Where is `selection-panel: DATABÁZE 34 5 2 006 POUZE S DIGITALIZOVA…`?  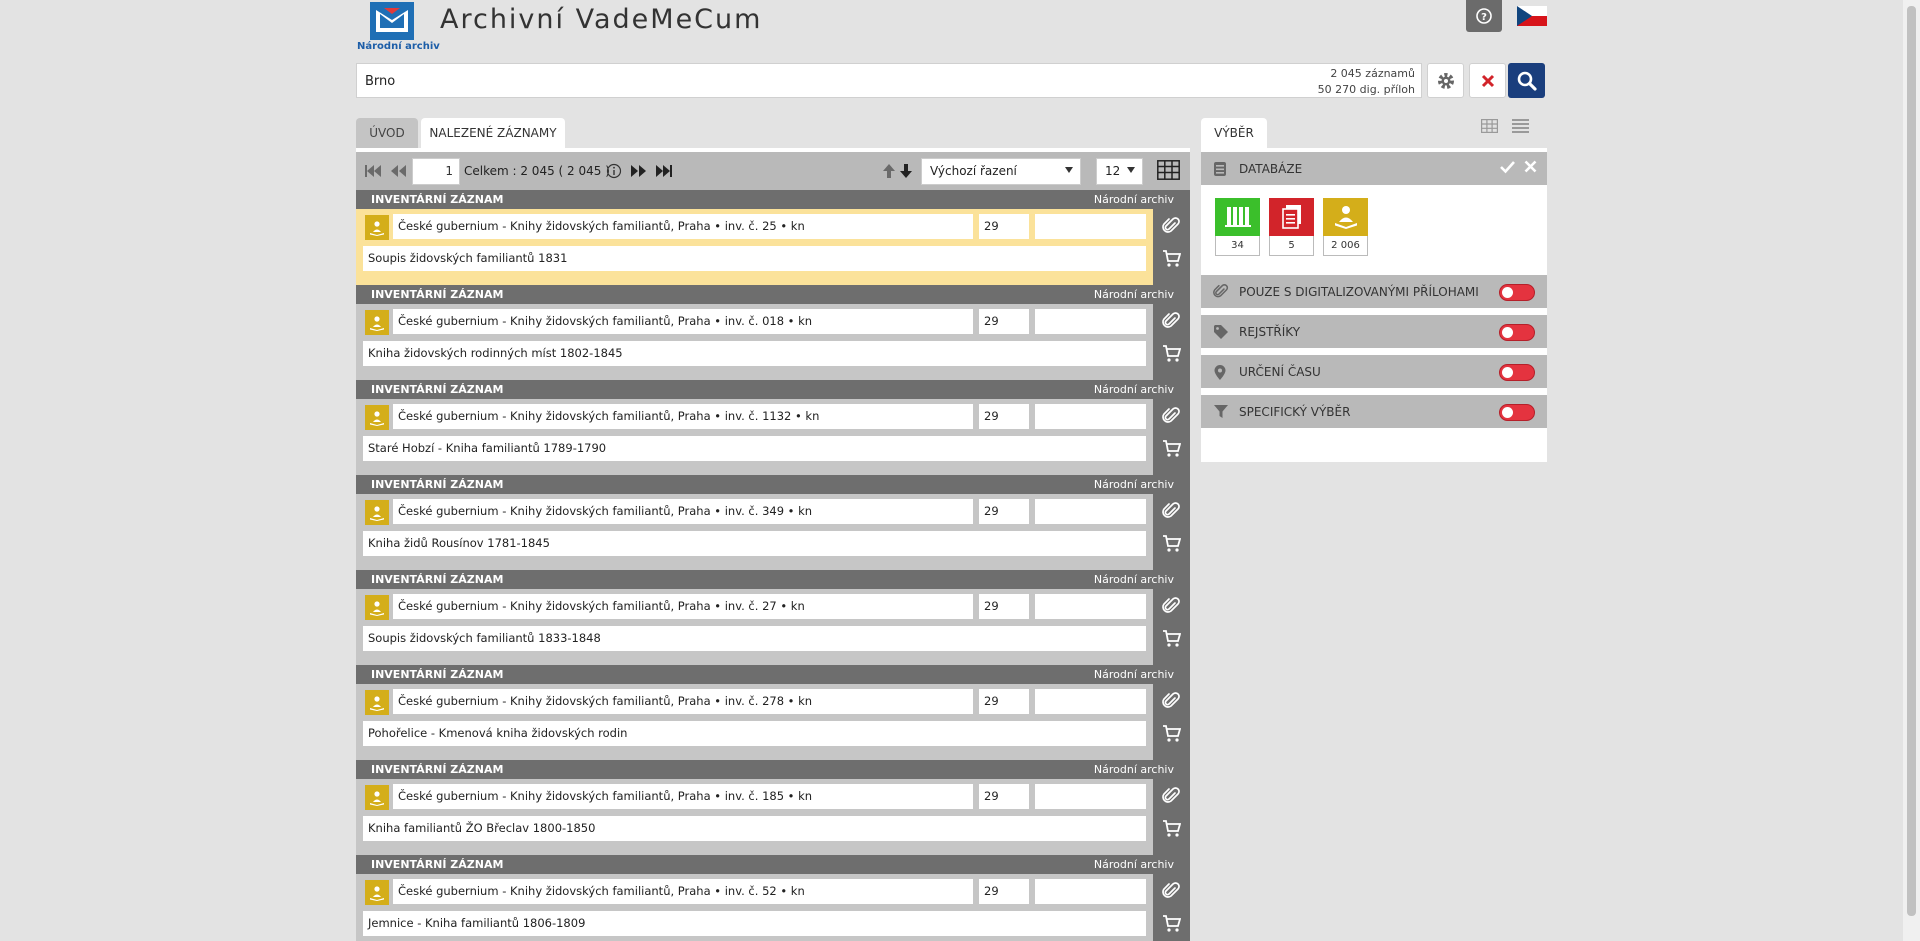
selection-panel: DATABÁZE 34 5 2 006 POUZE S DIGITALIZOVA… is located at coordinates (1374, 305).